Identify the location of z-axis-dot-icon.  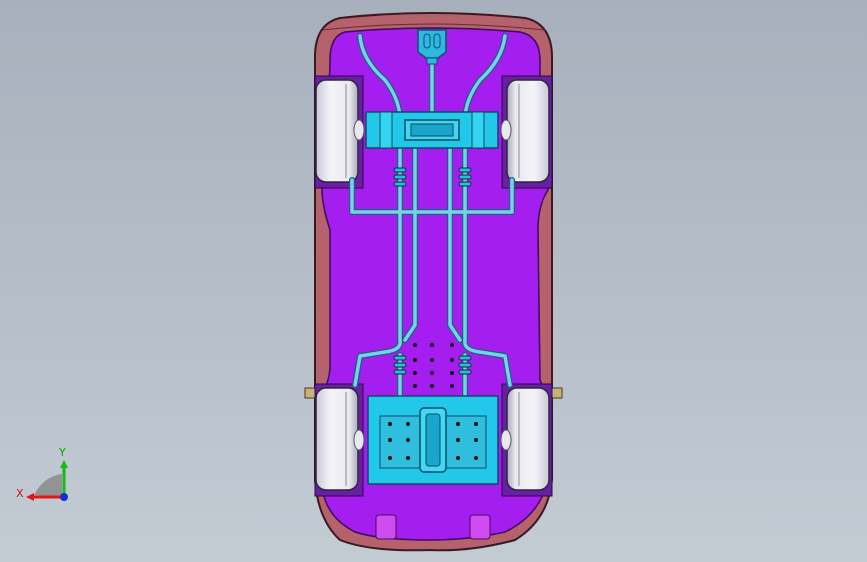
(64, 497).